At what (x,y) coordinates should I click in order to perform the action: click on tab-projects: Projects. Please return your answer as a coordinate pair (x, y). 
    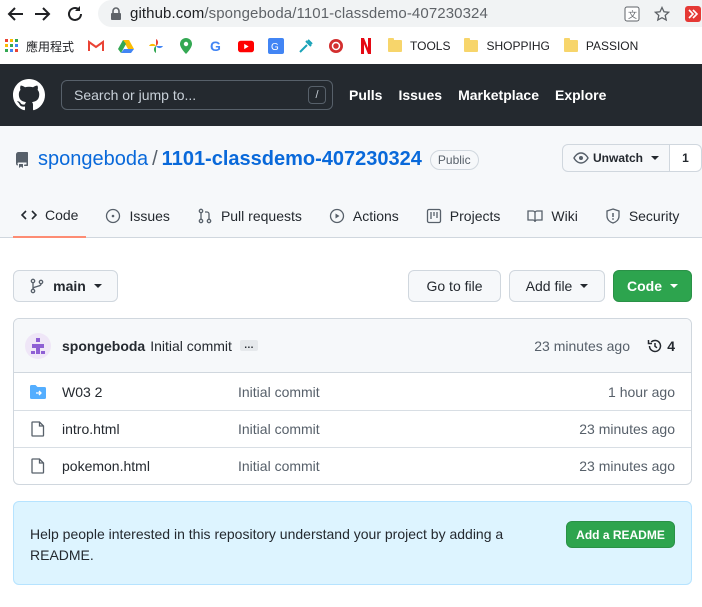
    Looking at the image, I should click on (463, 216).